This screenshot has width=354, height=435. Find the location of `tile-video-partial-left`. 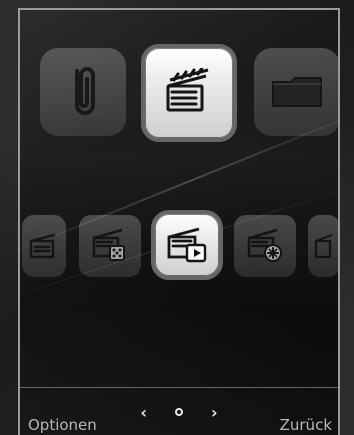

tile-video-partial-left is located at coordinates (44, 246).